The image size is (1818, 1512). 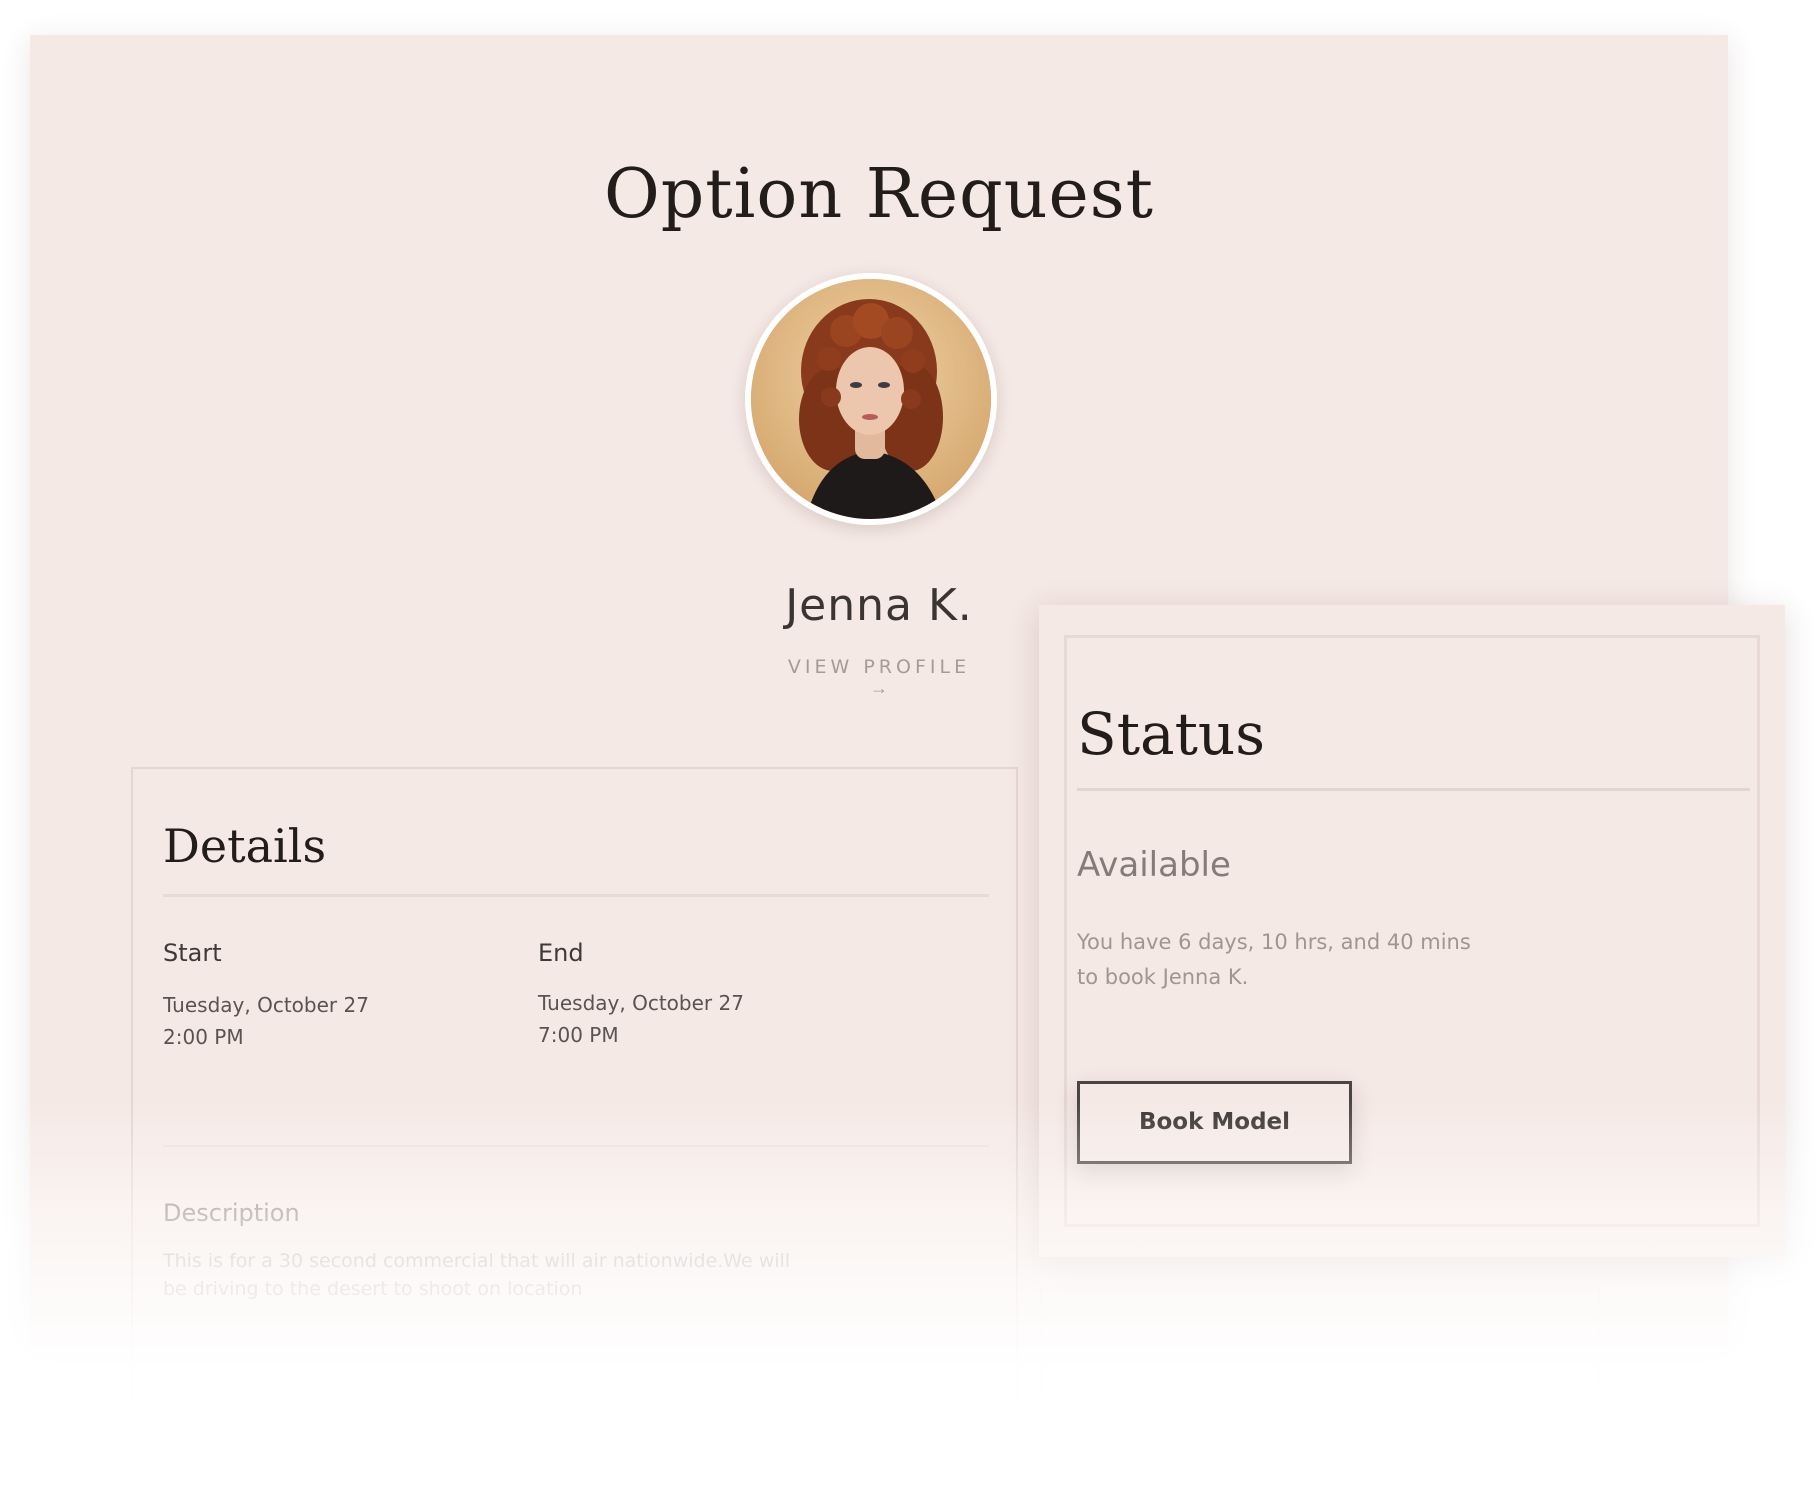 I want to click on end-date: Tuesday, October 27, so click(x=641, y=1003).